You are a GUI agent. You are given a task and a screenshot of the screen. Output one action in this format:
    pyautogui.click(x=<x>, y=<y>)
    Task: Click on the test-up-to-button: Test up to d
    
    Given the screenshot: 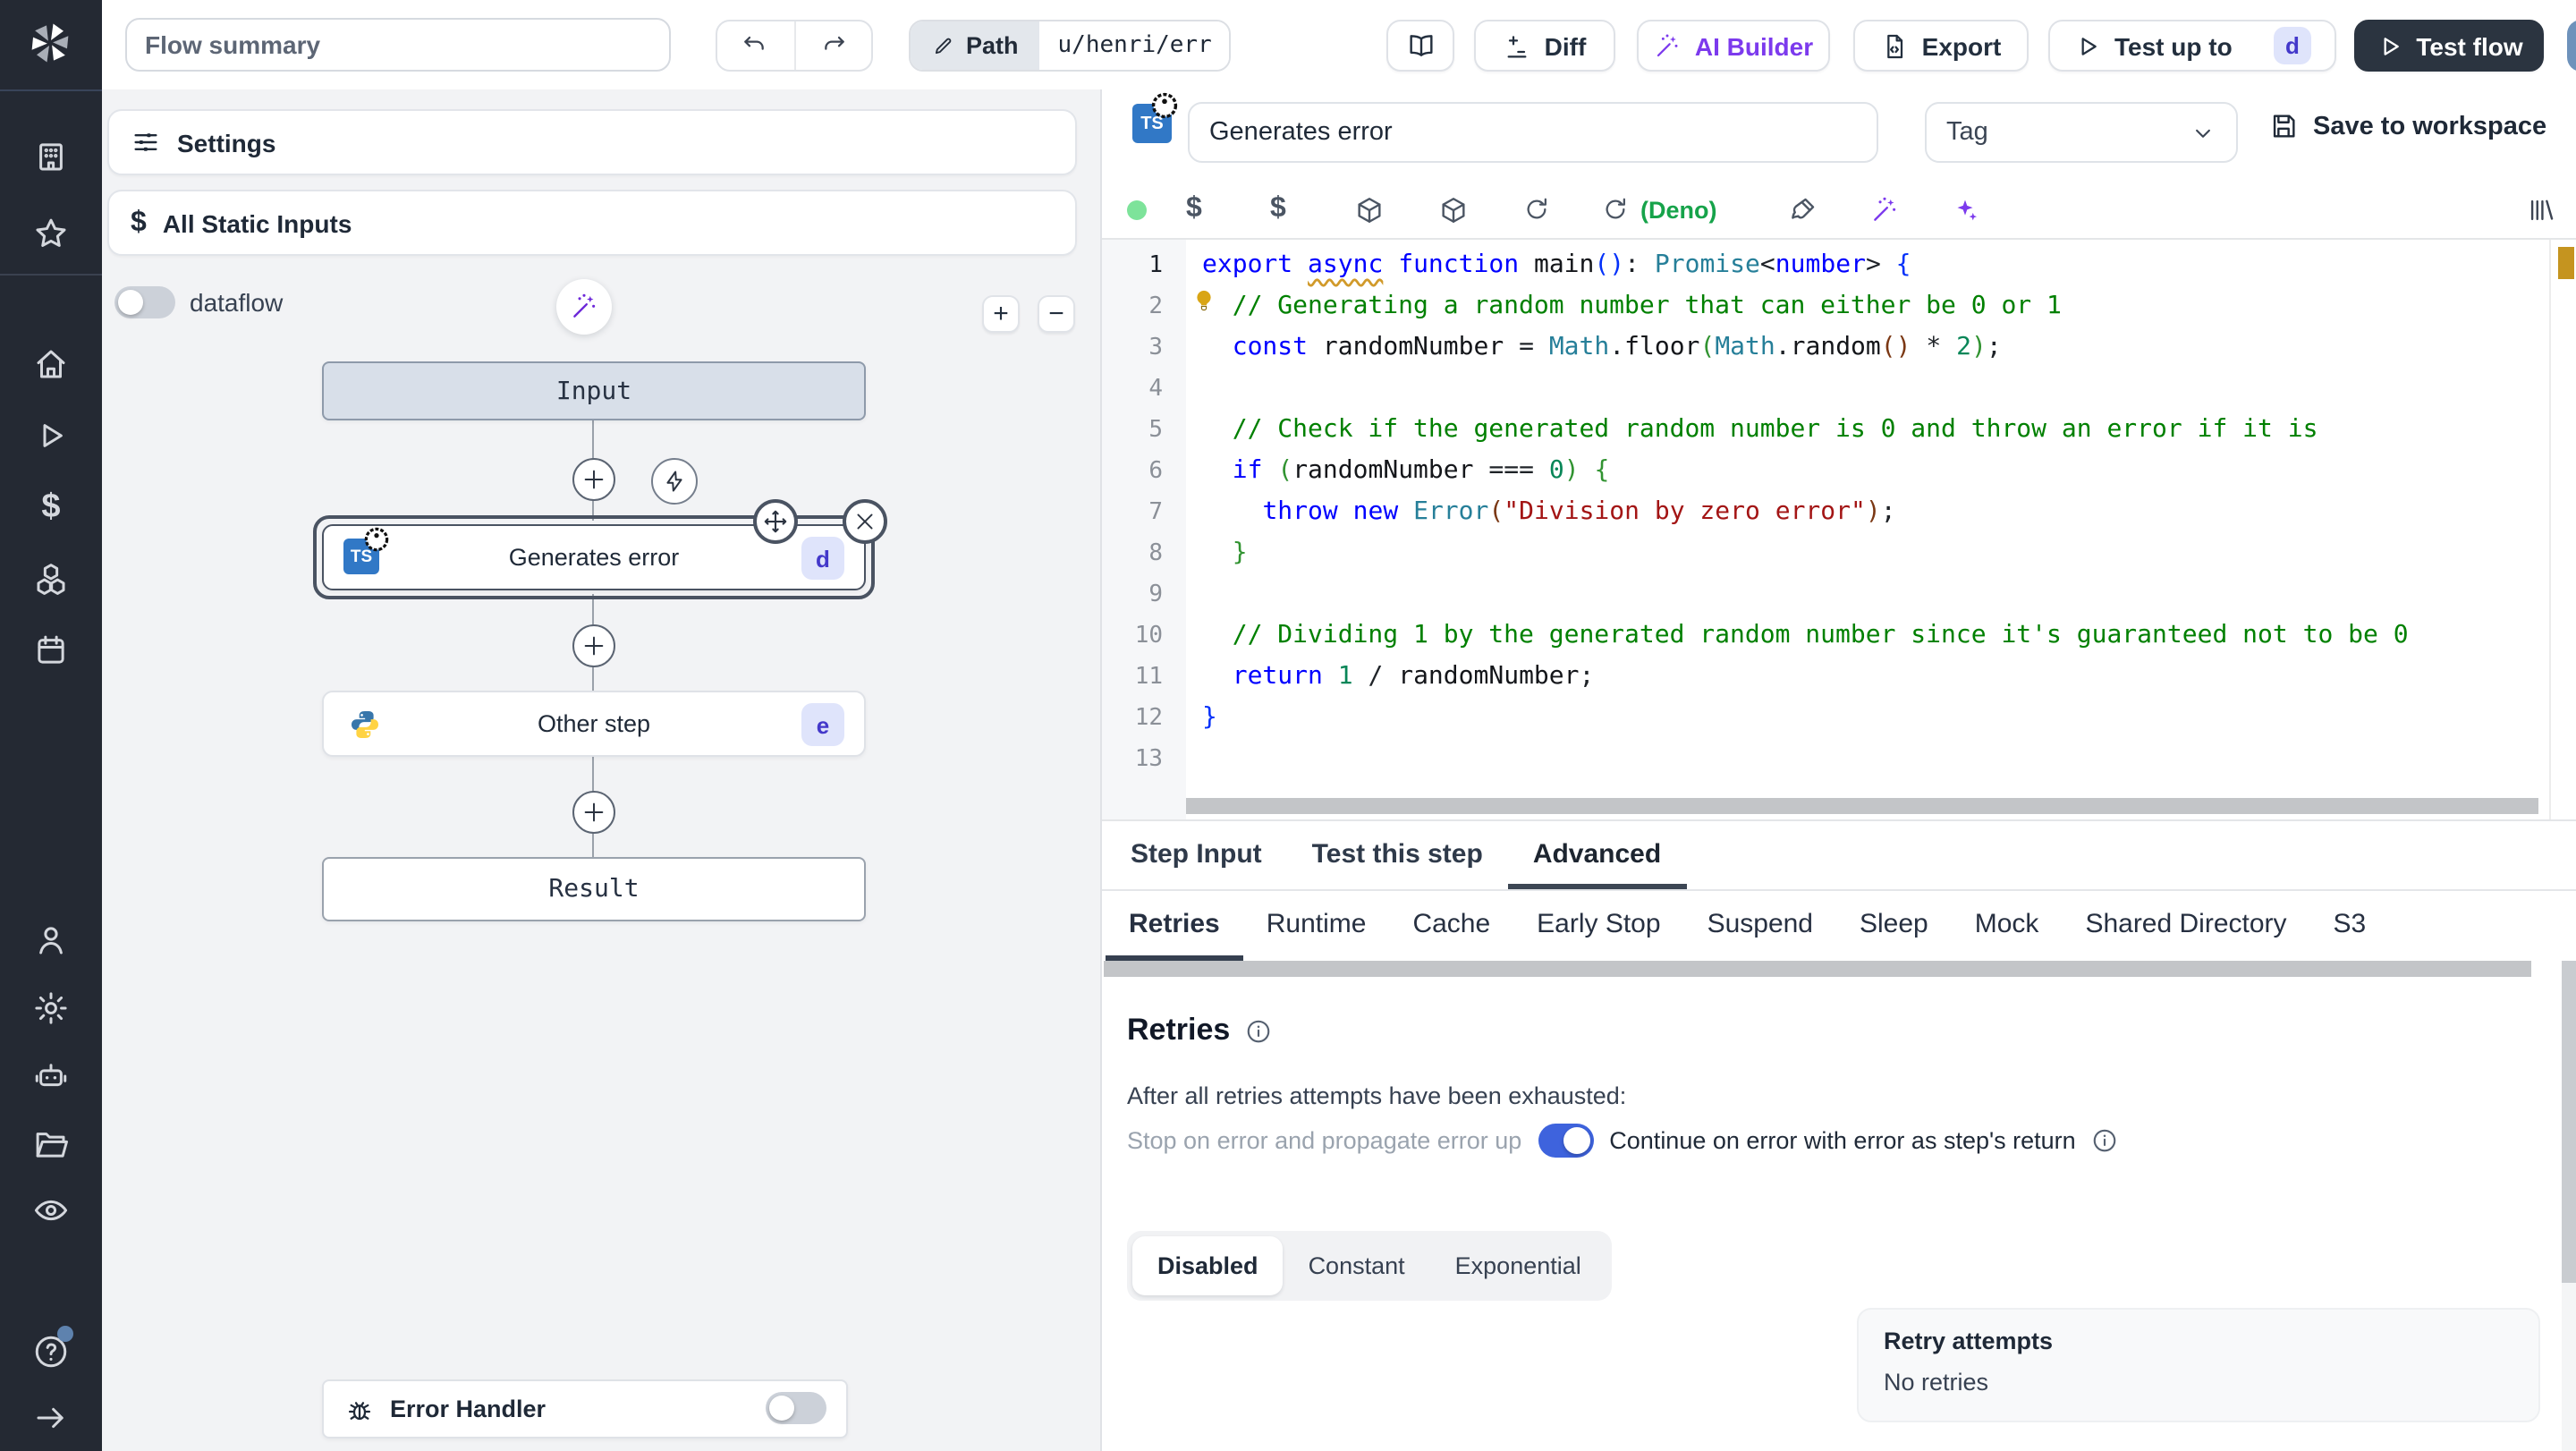 What is the action you would take?
    pyautogui.click(x=2192, y=46)
    